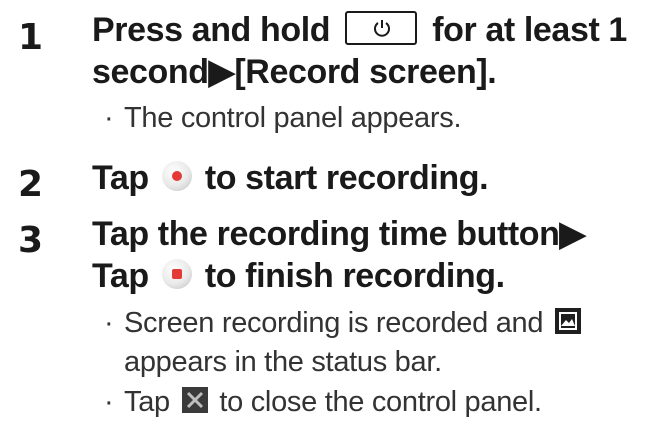 This screenshot has width=657, height=435. I want to click on step-title-line2: Tap to finish recording., so click(298, 276).